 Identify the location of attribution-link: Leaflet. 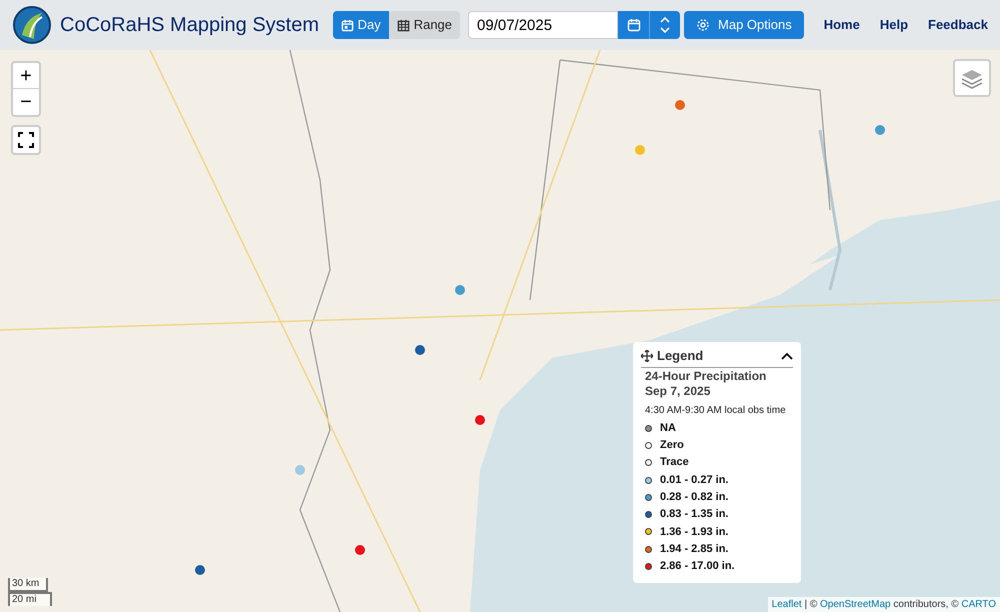
(787, 604).